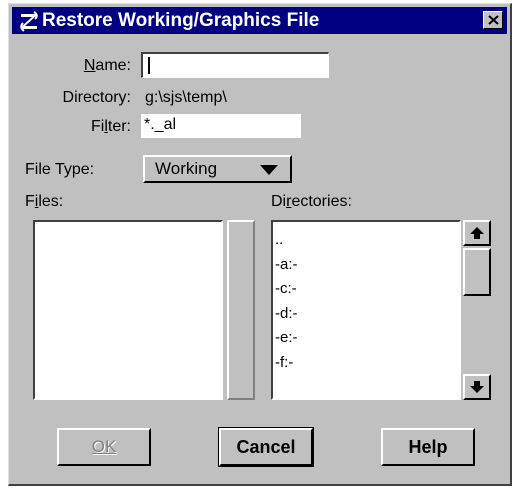 The width and height of the screenshot is (520, 488). I want to click on directory-item: -e:-, so click(286, 338).